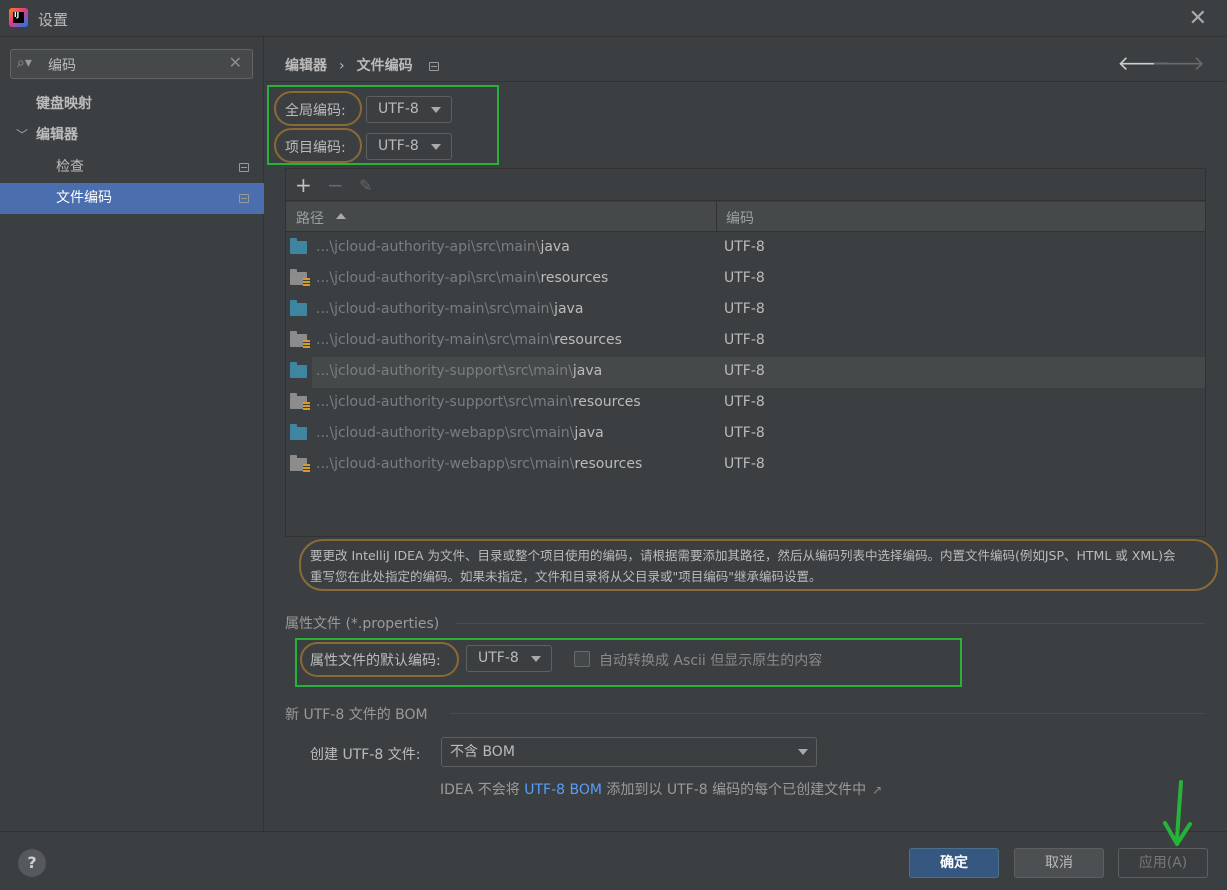 Image resolution: width=1227 pixels, height=890 pixels. I want to click on column-header-encoding: 编码, so click(740, 218).